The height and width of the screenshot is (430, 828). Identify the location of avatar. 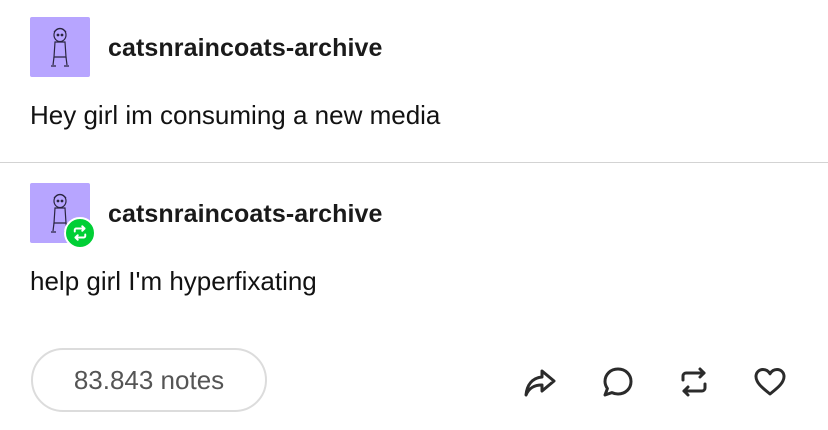
(60, 47).